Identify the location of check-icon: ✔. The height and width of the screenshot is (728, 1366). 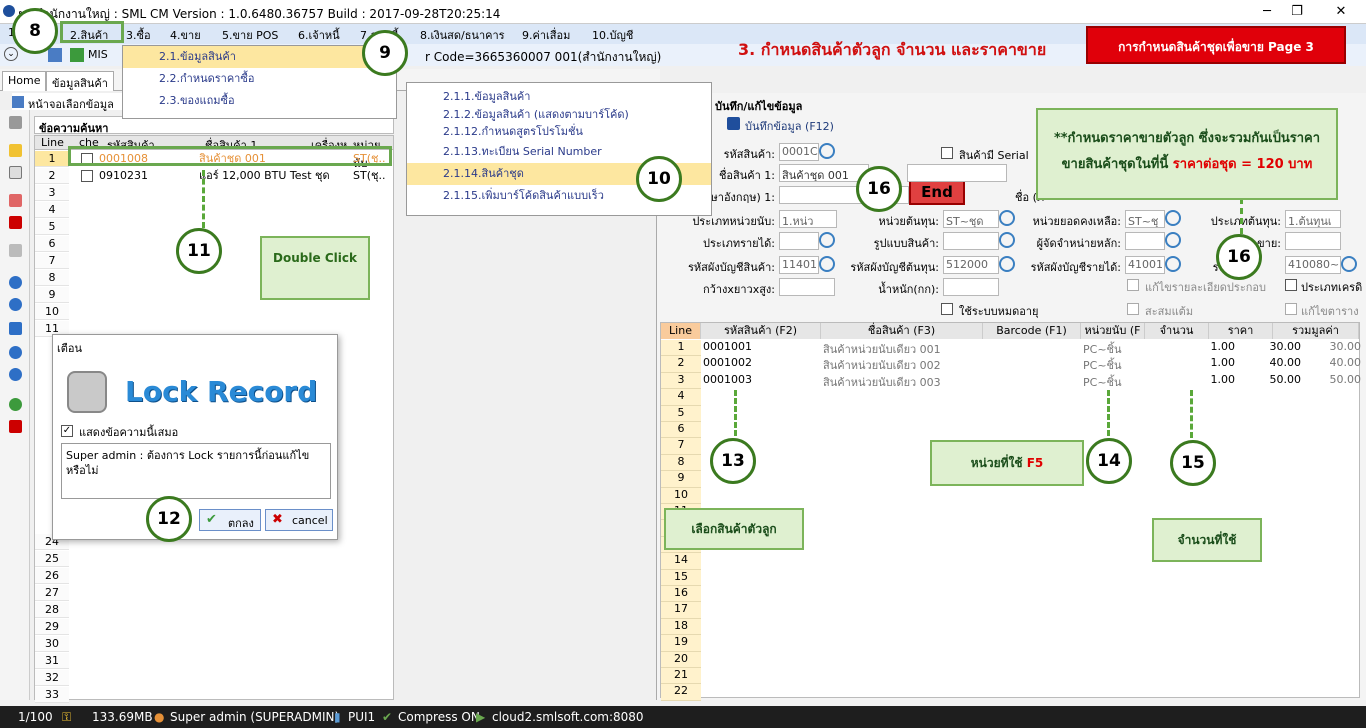
(211, 519).